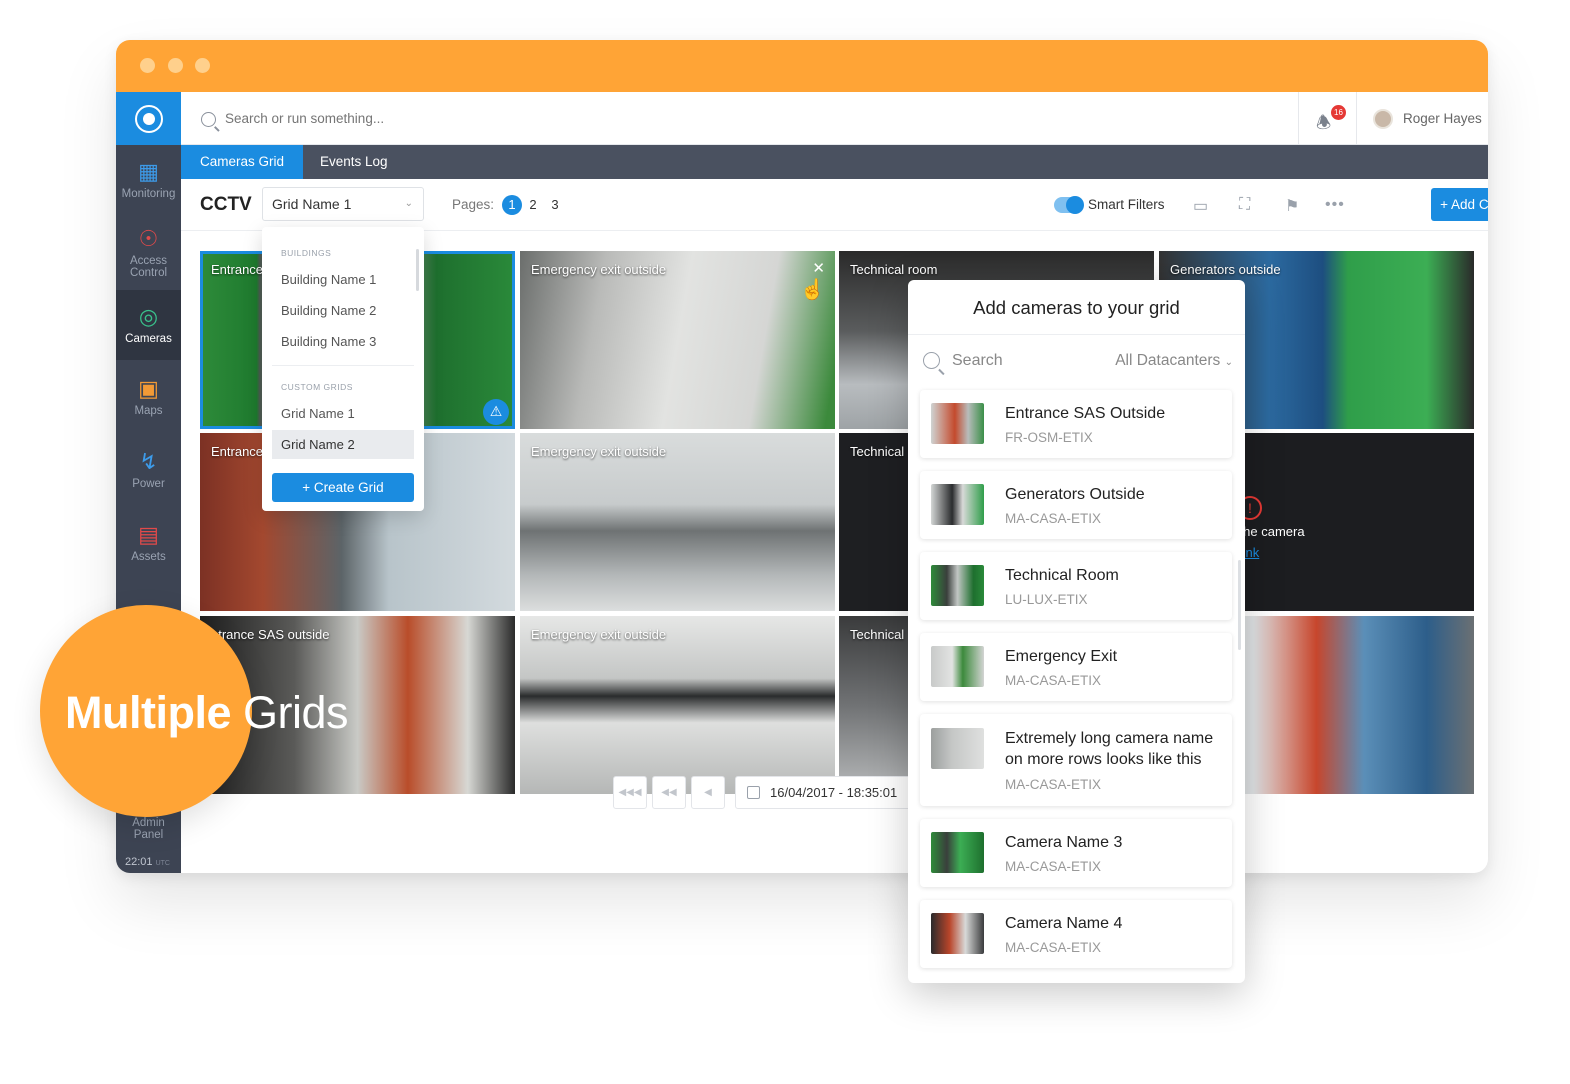  What do you see at coordinates (677, 340) in the screenshot?
I see `camera-cell: Emergency exit outside ✕ ☝` at bounding box center [677, 340].